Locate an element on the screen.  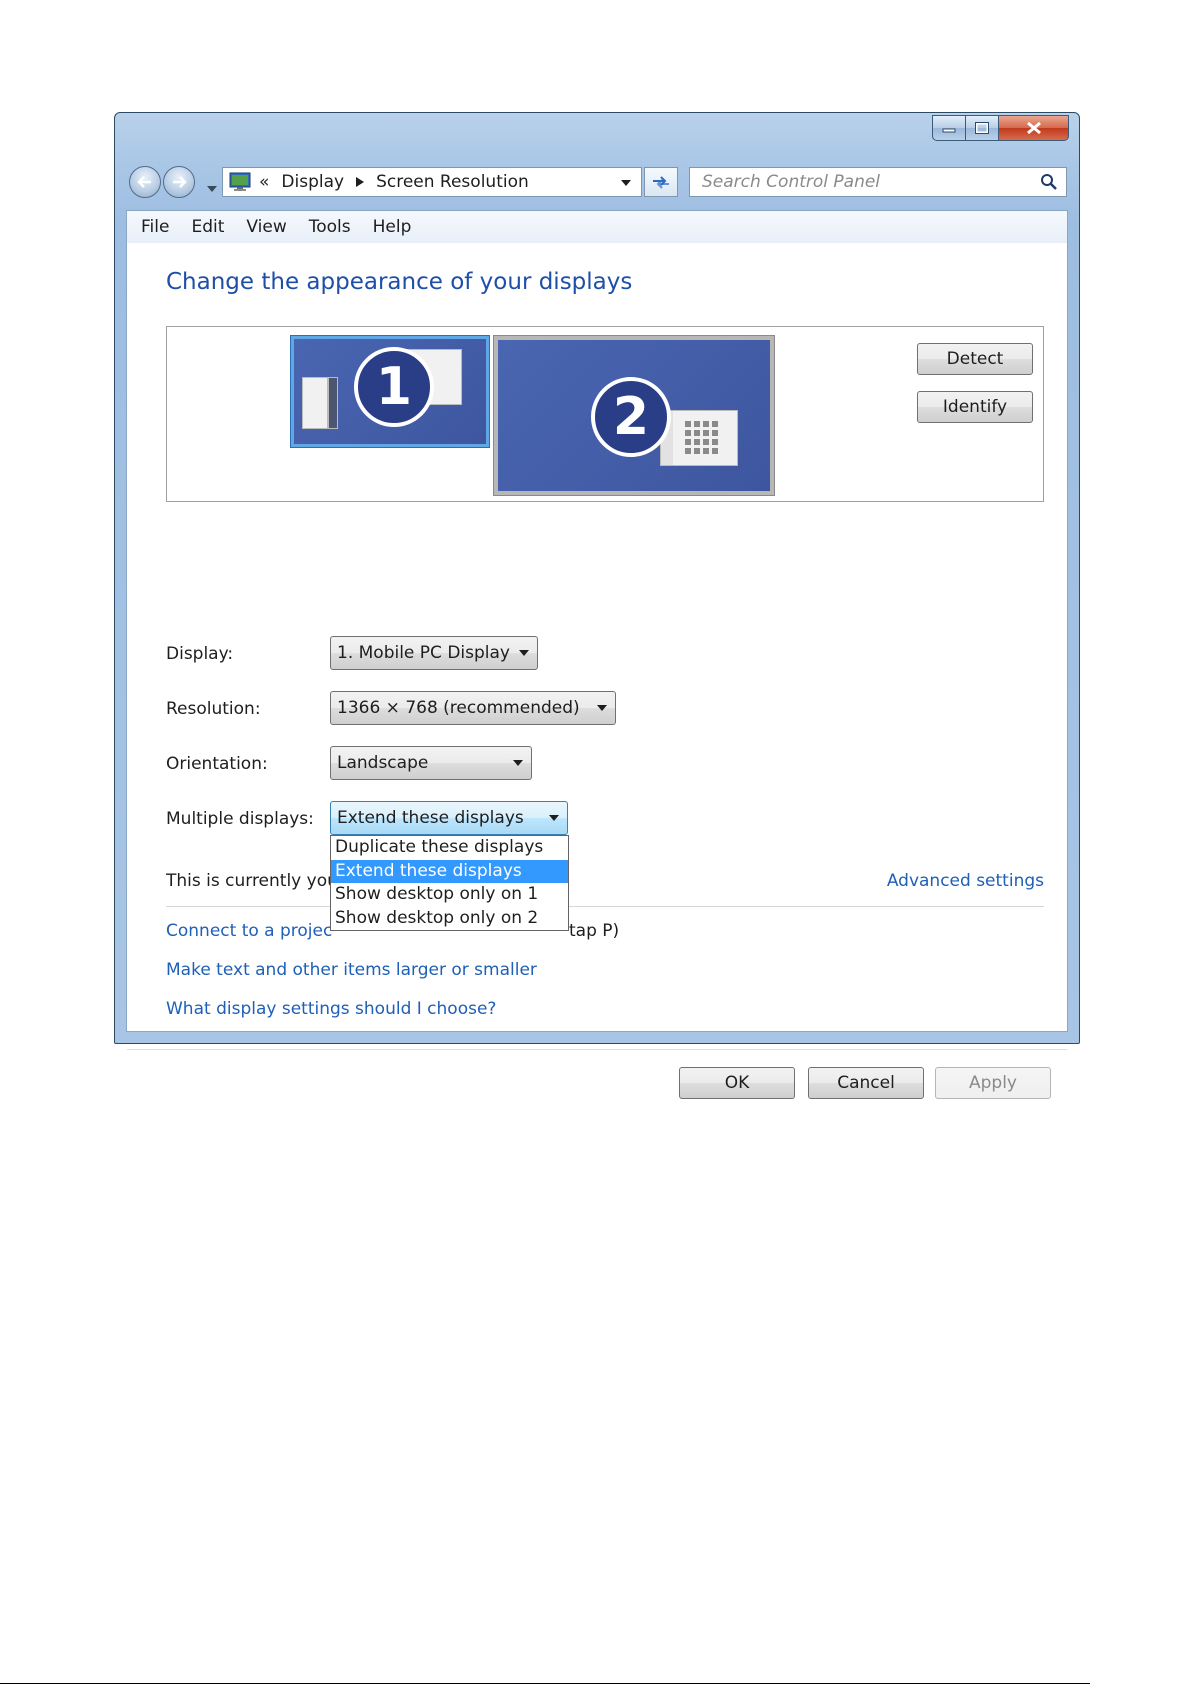
display-label: Display: is located at coordinates (200, 654).